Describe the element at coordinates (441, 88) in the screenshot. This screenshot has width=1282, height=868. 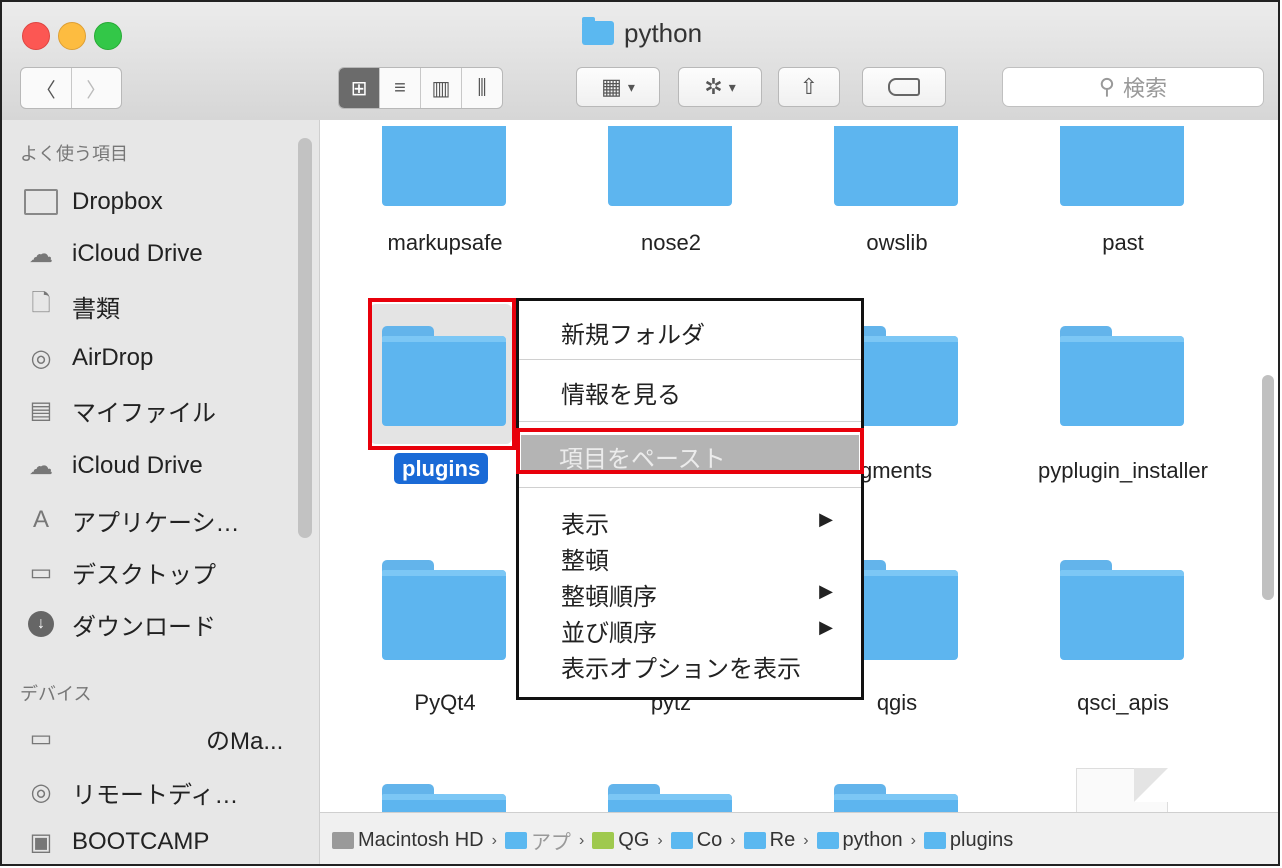
I see `column-view-button: ▥` at that location.